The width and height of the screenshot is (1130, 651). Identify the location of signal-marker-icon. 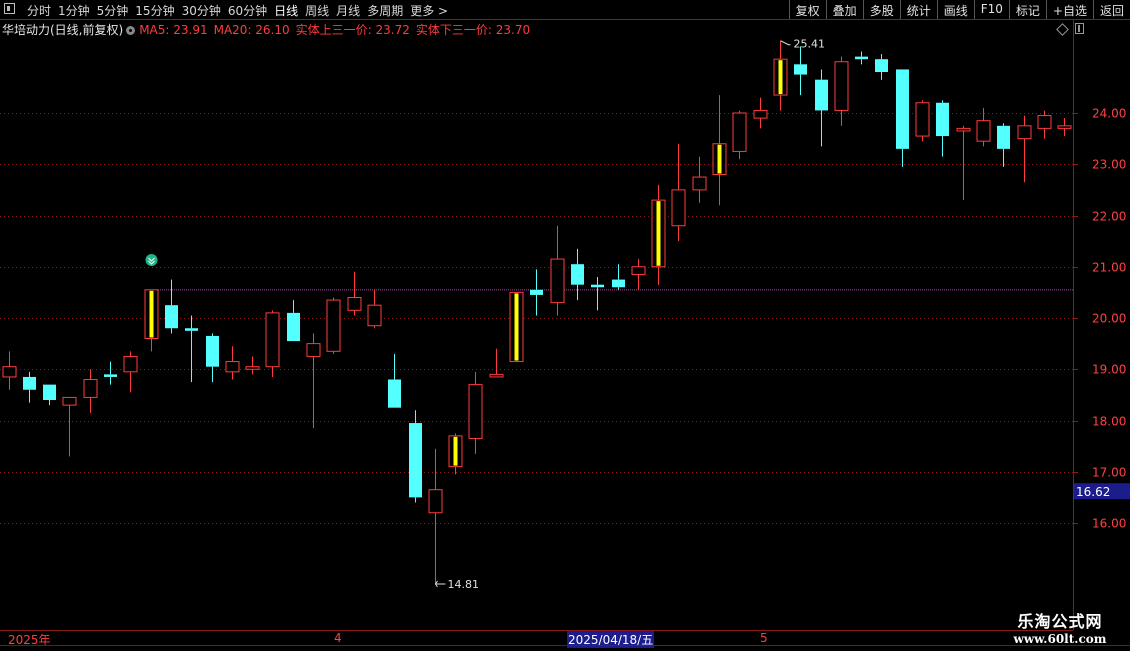
(151, 260).